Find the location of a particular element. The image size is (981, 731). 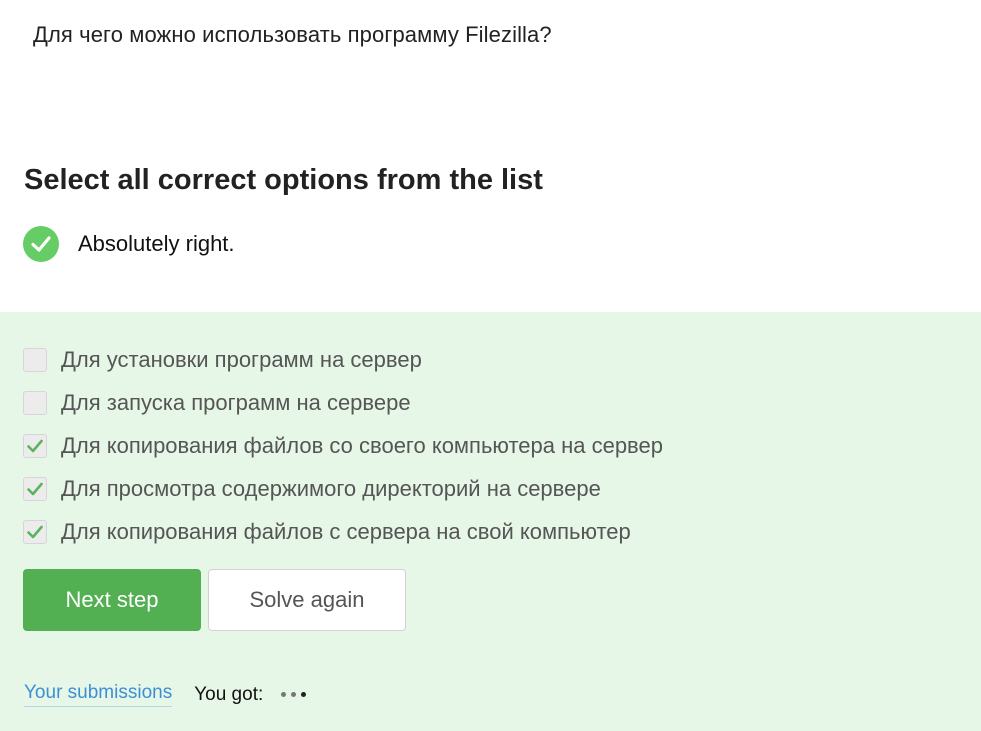

feedback-banner: Absolutely right. is located at coordinates (129, 244).